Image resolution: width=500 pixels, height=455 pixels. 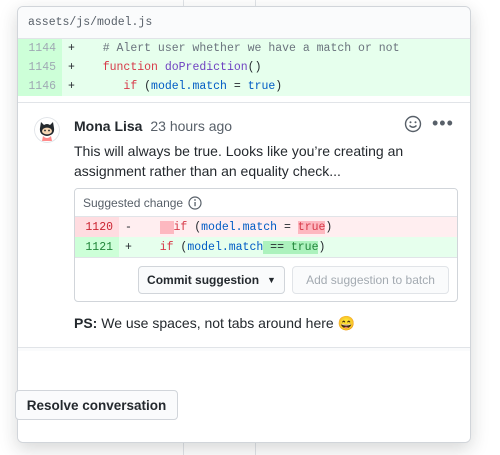 What do you see at coordinates (133, 202) in the screenshot?
I see `suggested-change-title: Suggested change` at bounding box center [133, 202].